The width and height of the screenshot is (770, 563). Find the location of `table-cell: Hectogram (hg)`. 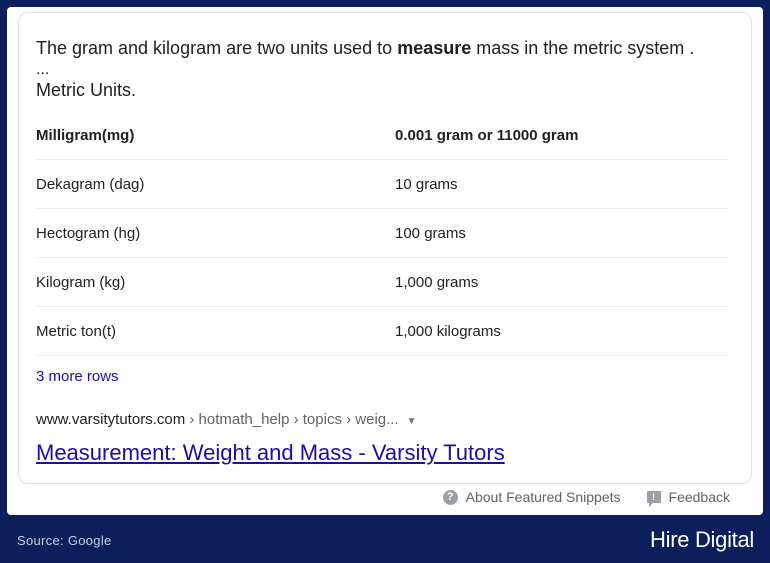

table-cell: Hectogram (hg) is located at coordinates (88, 233).